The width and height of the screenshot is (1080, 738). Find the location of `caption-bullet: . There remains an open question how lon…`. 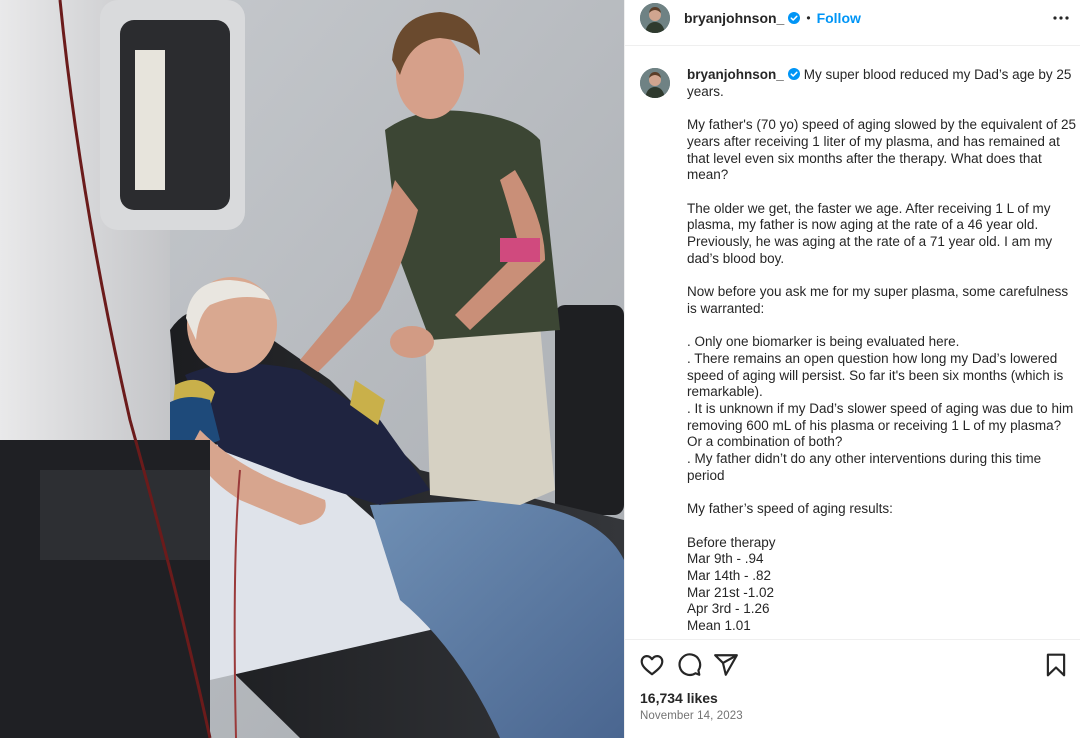

caption-bullet: . There remains an open question how lon… is located at coordinates (875, 375).